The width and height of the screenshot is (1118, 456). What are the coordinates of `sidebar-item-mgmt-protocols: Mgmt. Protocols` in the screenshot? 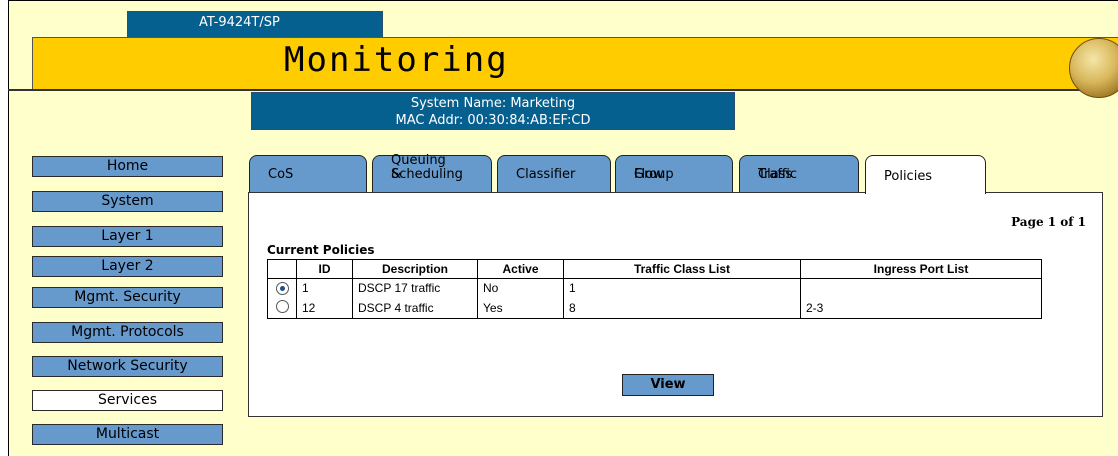 It's located at (127, 332).